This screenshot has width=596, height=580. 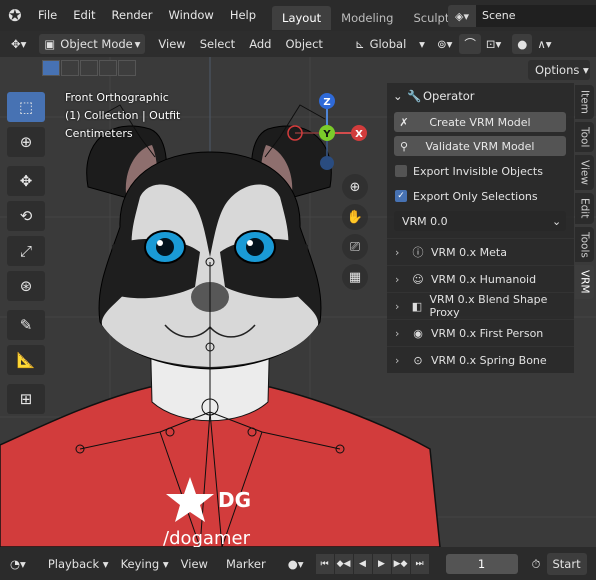 What do you see at coordinates (559, 70) in the screenshot?
I see `options-dropdown: Options ▾` at bounding box center [559, 70].